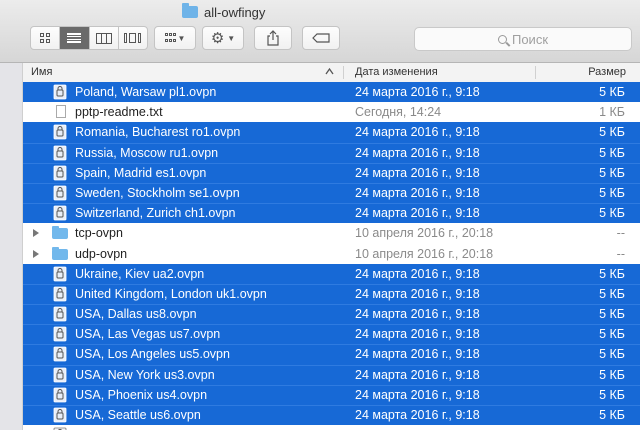 Image resolution: width=640 pixels, height=430 pixels. Describe the element at coordinates (502, 39) in the screenshot. I see `search-icon` at that location.